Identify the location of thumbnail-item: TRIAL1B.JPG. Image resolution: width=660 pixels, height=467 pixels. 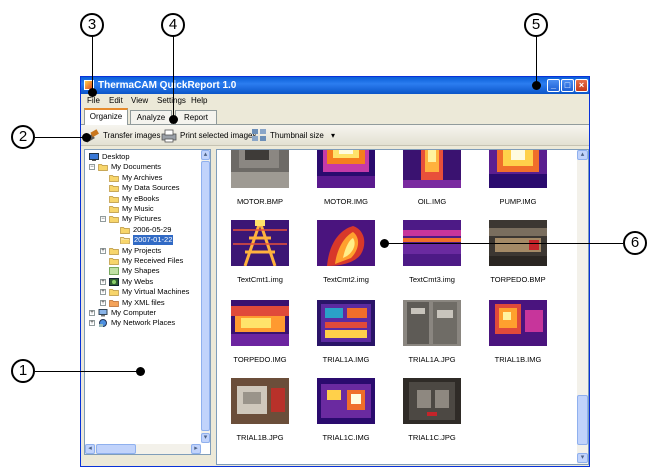
(259, 415).